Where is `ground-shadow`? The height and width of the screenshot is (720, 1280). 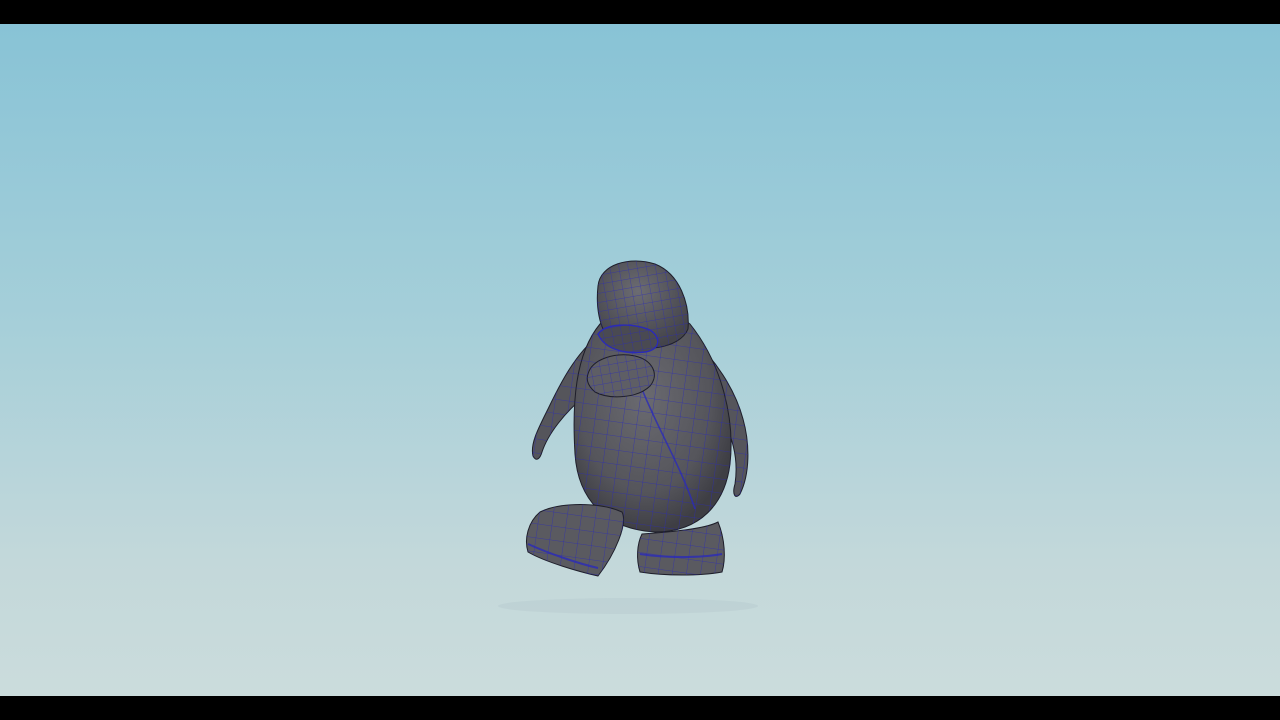
ground-shadow is located at coordinates (628, 606).